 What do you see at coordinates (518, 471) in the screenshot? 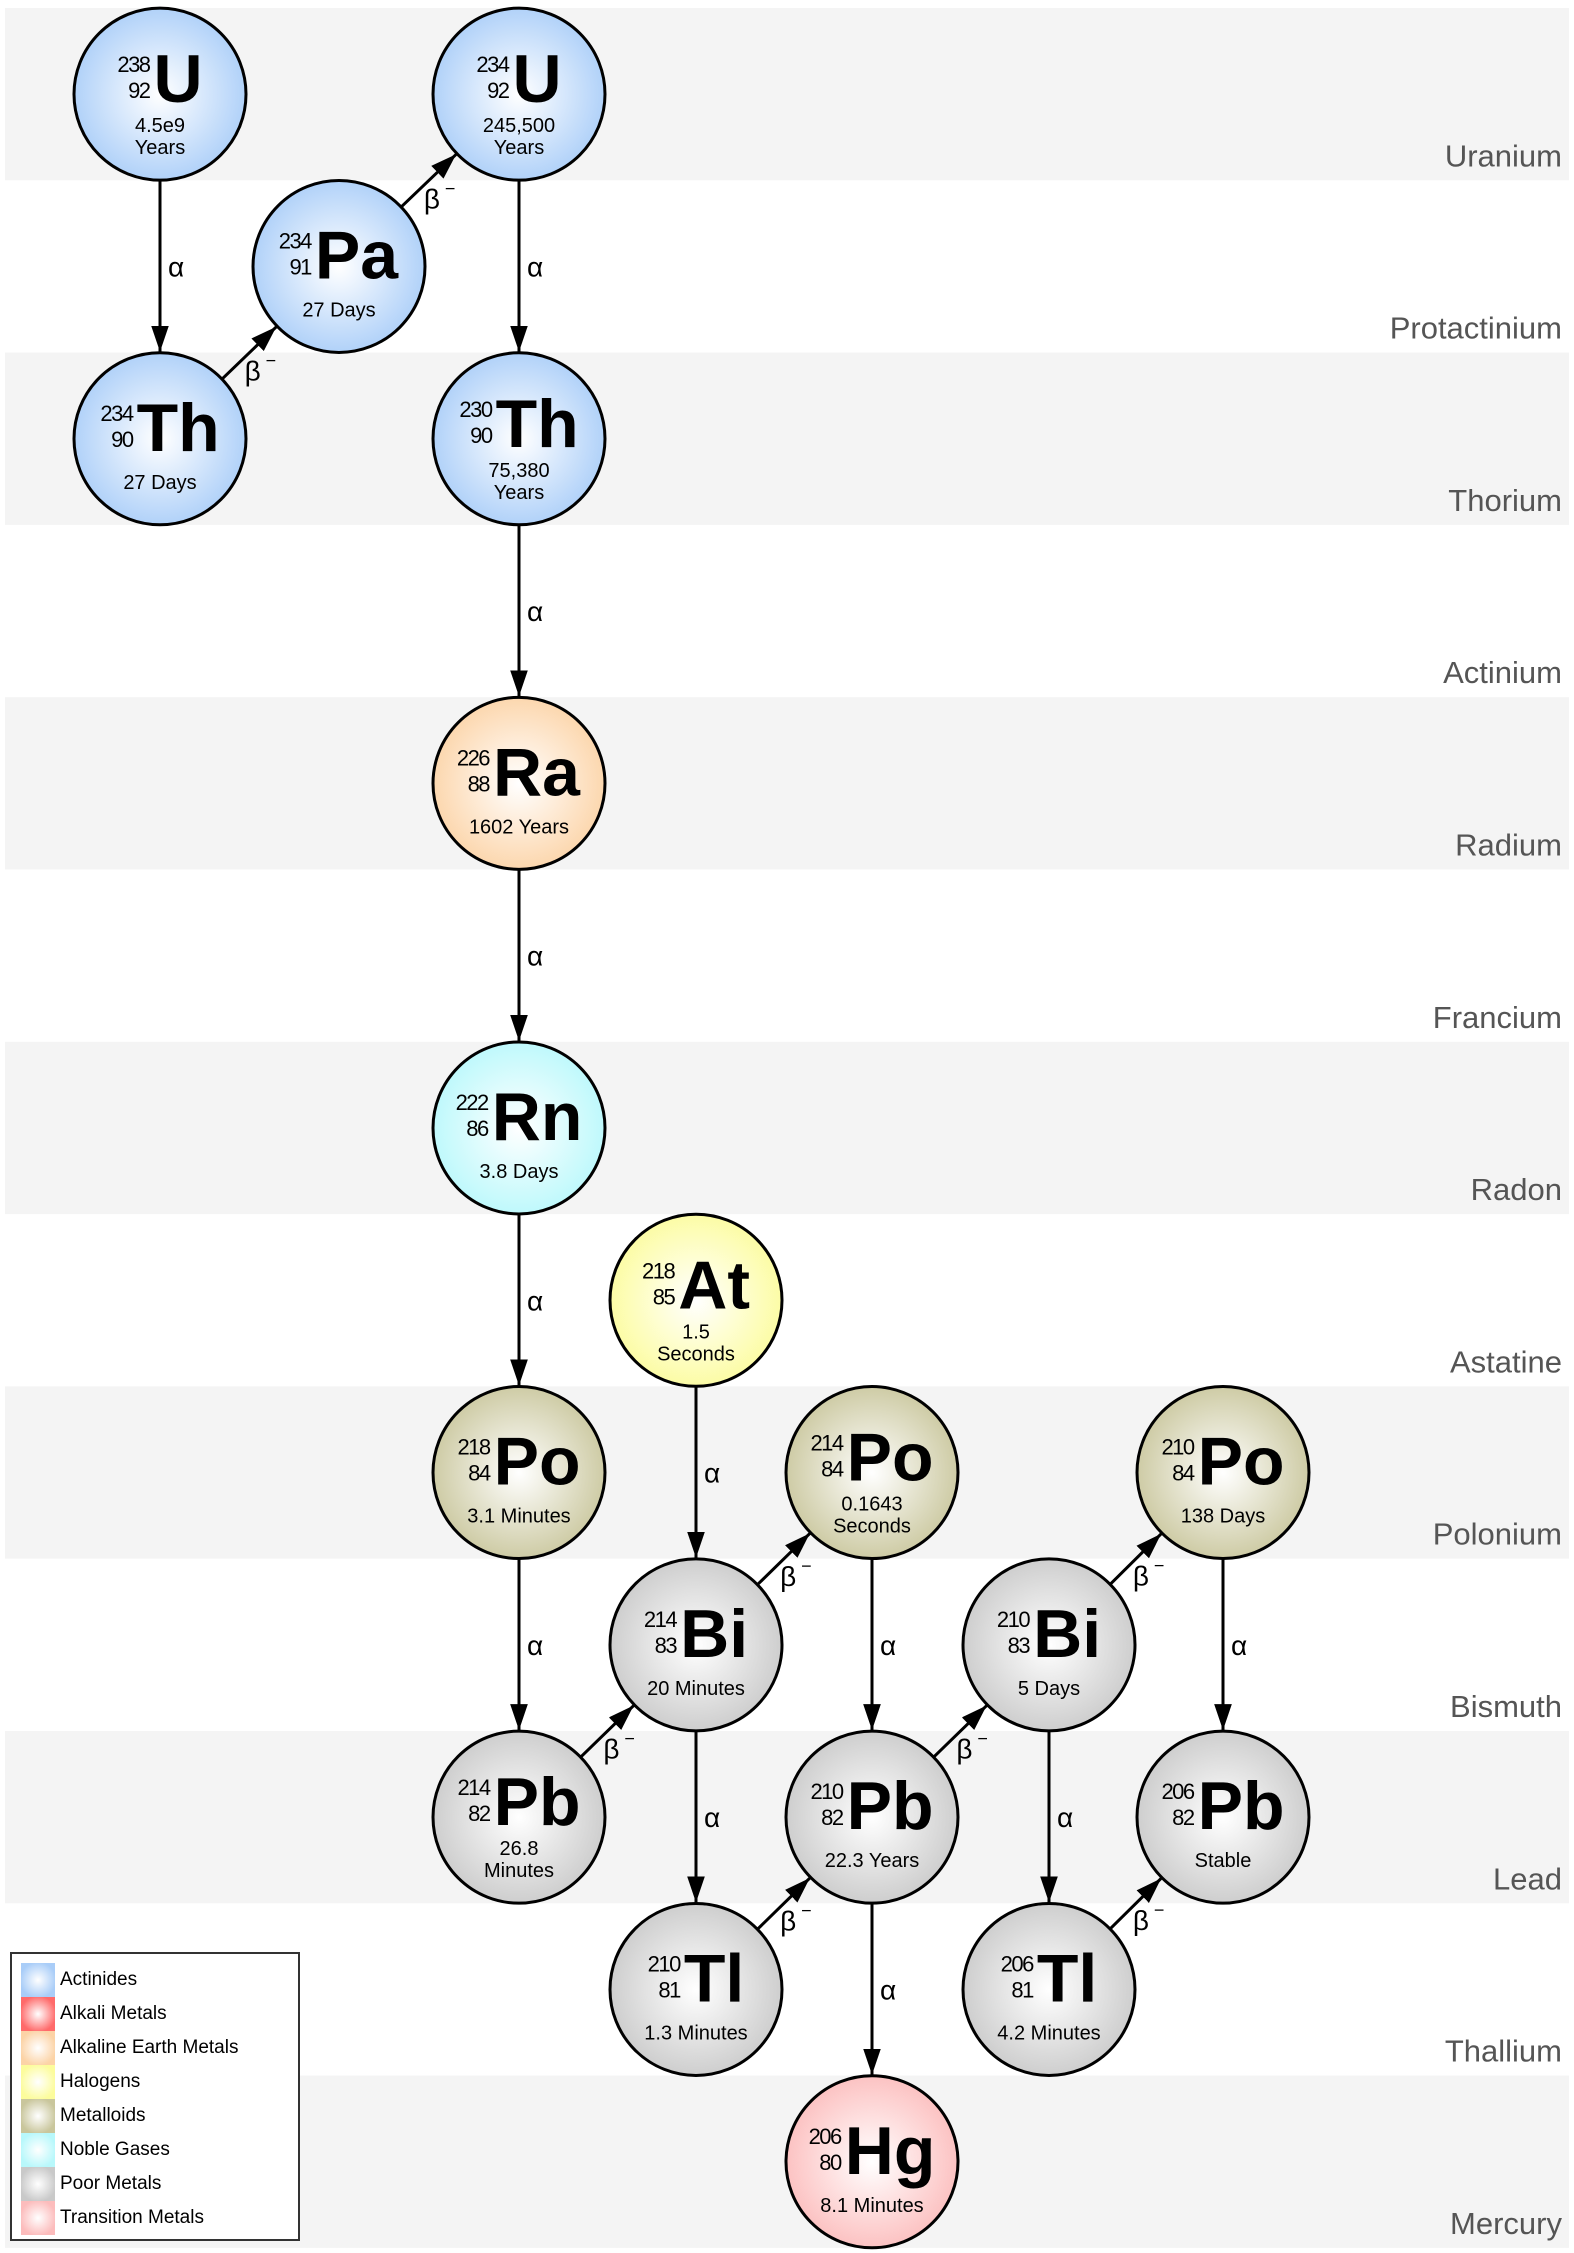
I see `half-life: 75,380` at bounding box center [518, 471].